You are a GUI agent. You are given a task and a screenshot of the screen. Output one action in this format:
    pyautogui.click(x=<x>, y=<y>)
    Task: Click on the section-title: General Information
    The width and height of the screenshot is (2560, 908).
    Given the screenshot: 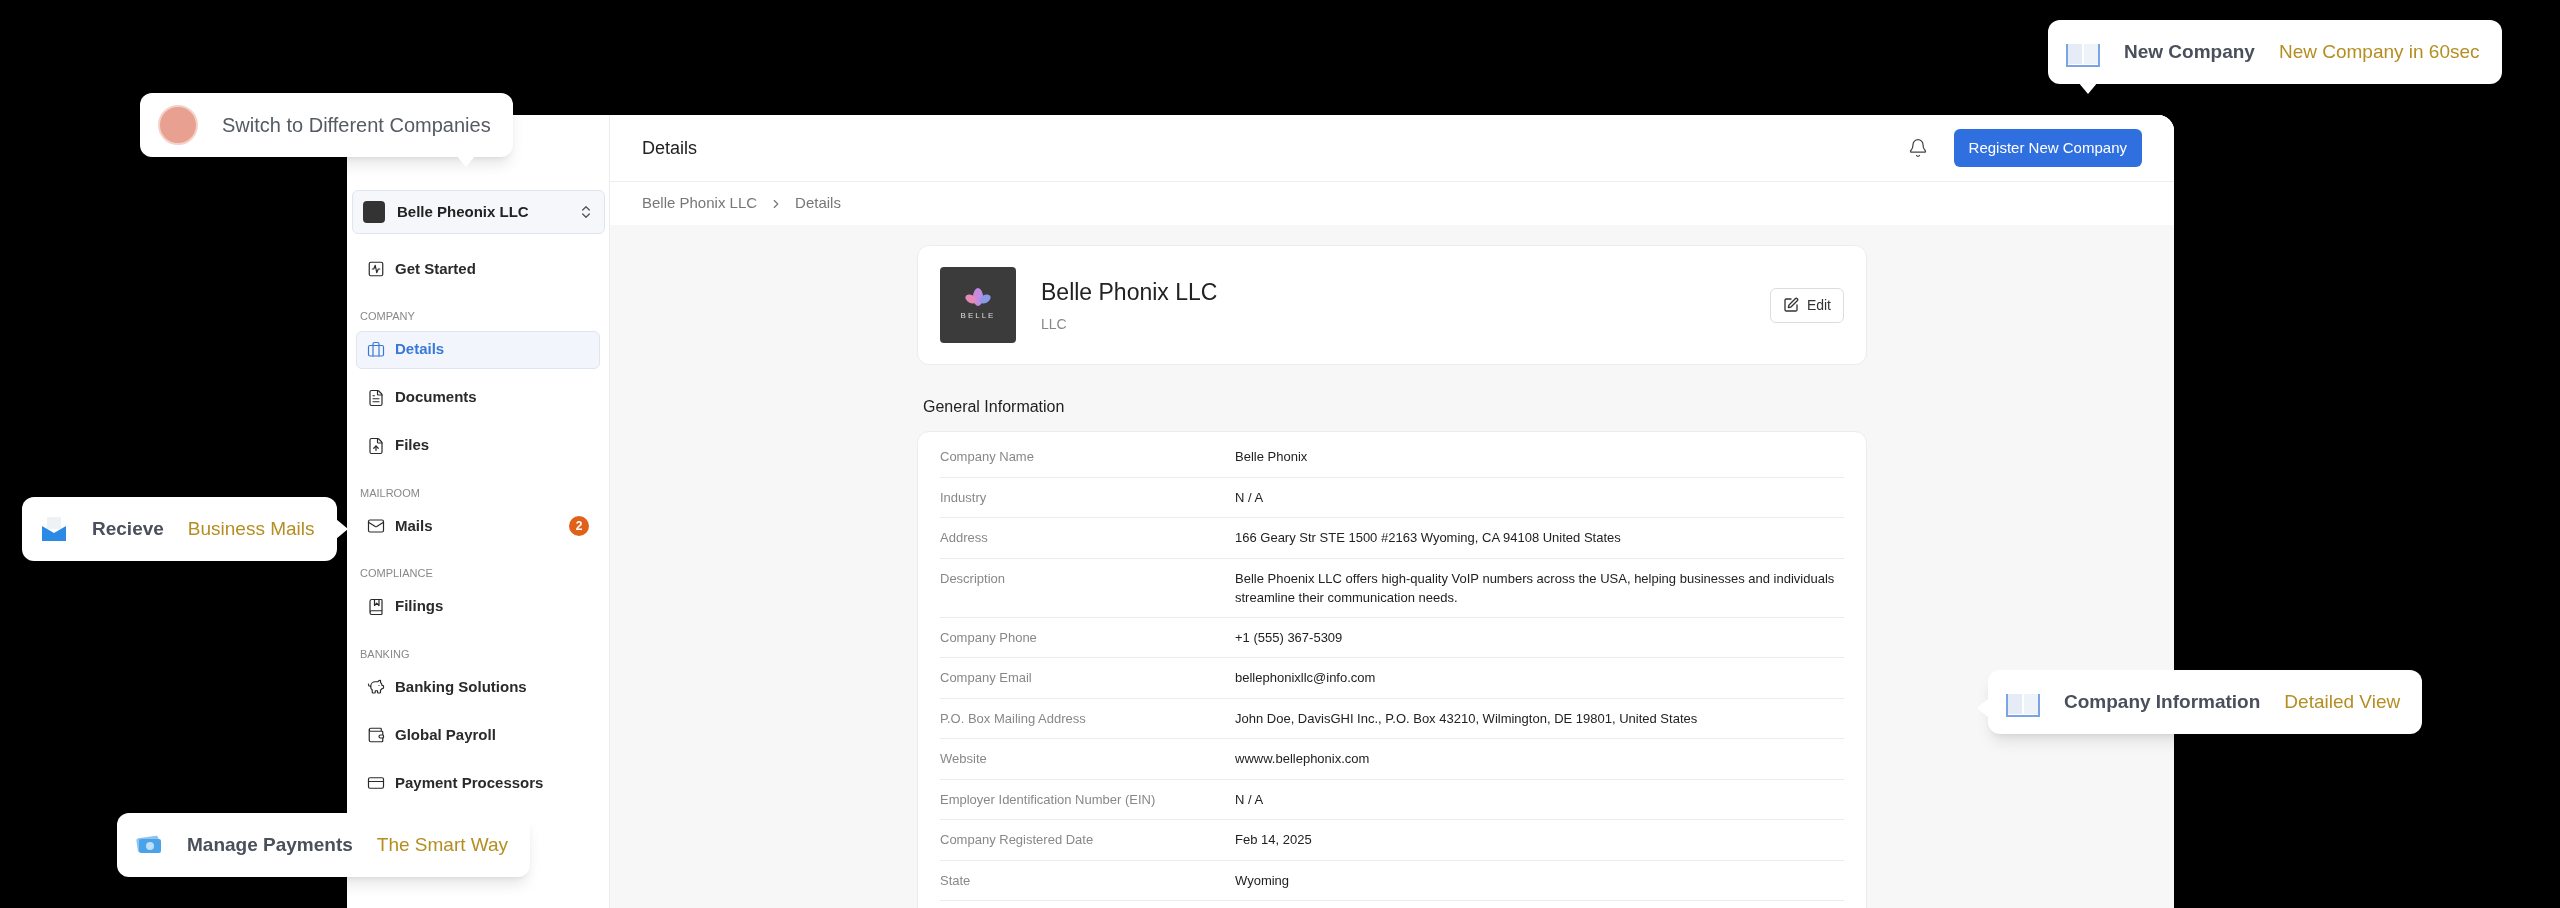 What is the action you would take?
    pyautogui.click(x=994, y=407)
    